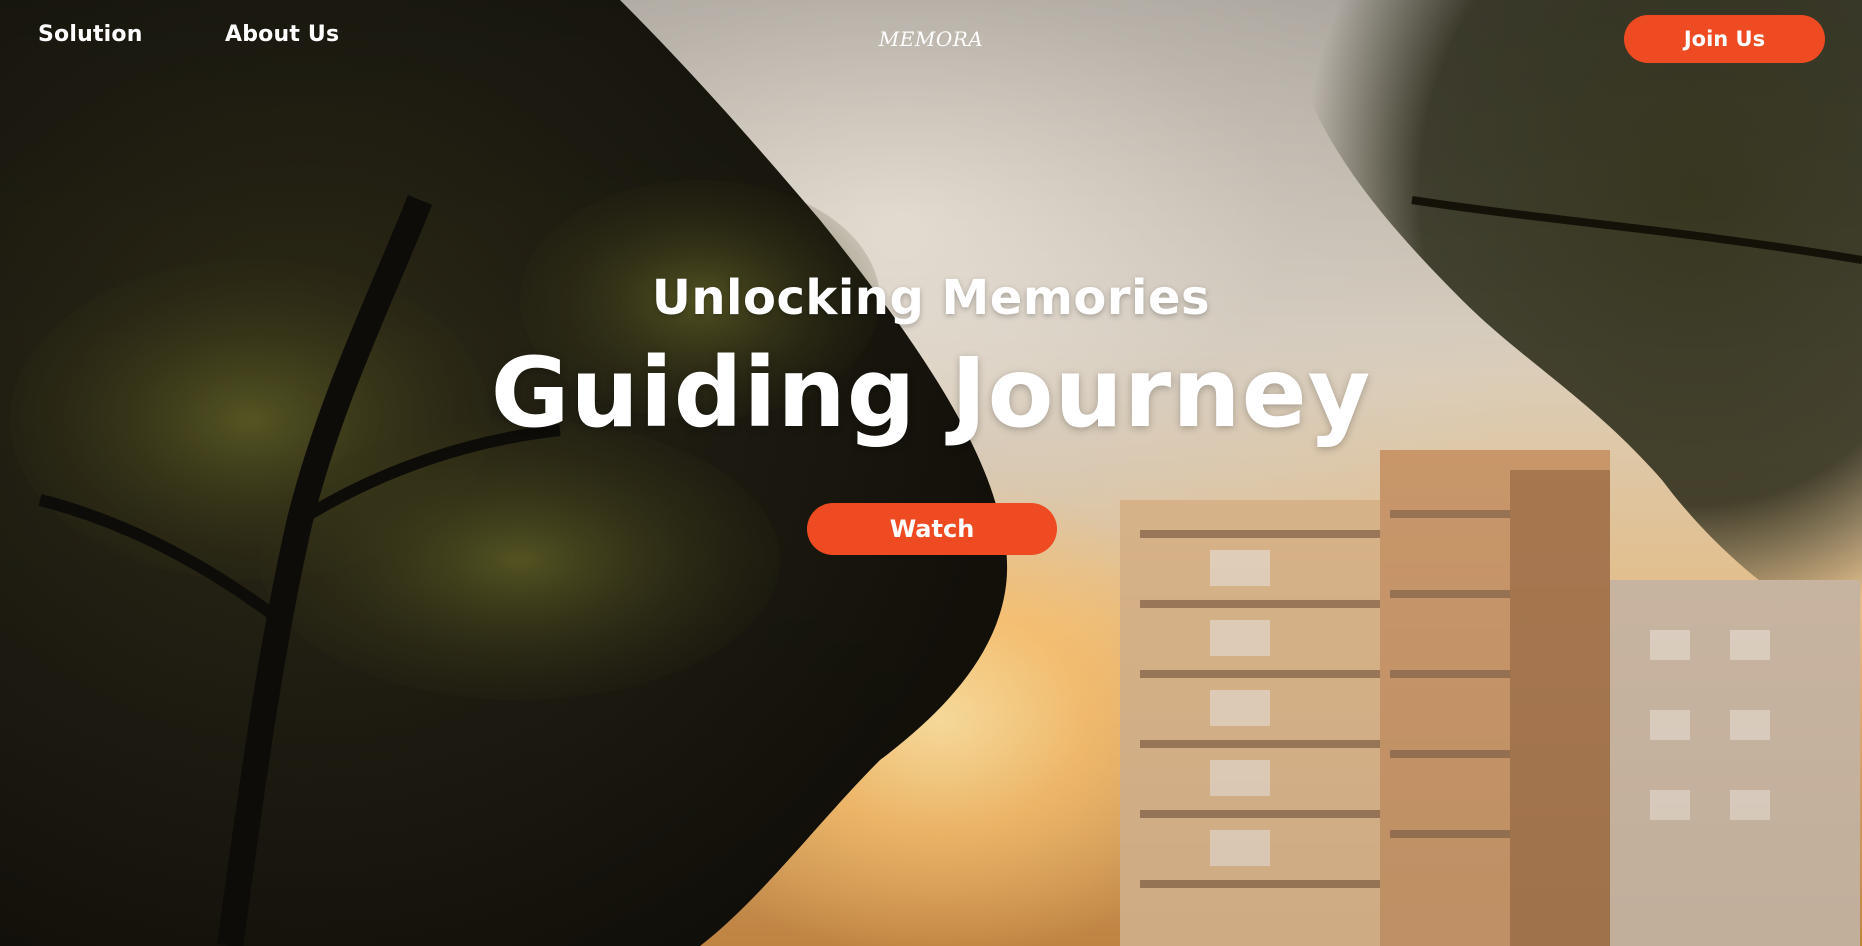 This screenshot has width=1862, height=946. What do you see at coordinates (931, 393) in the screenshot?
I see `hero-title: Guiding Journey` at bounding box center [931, 393].